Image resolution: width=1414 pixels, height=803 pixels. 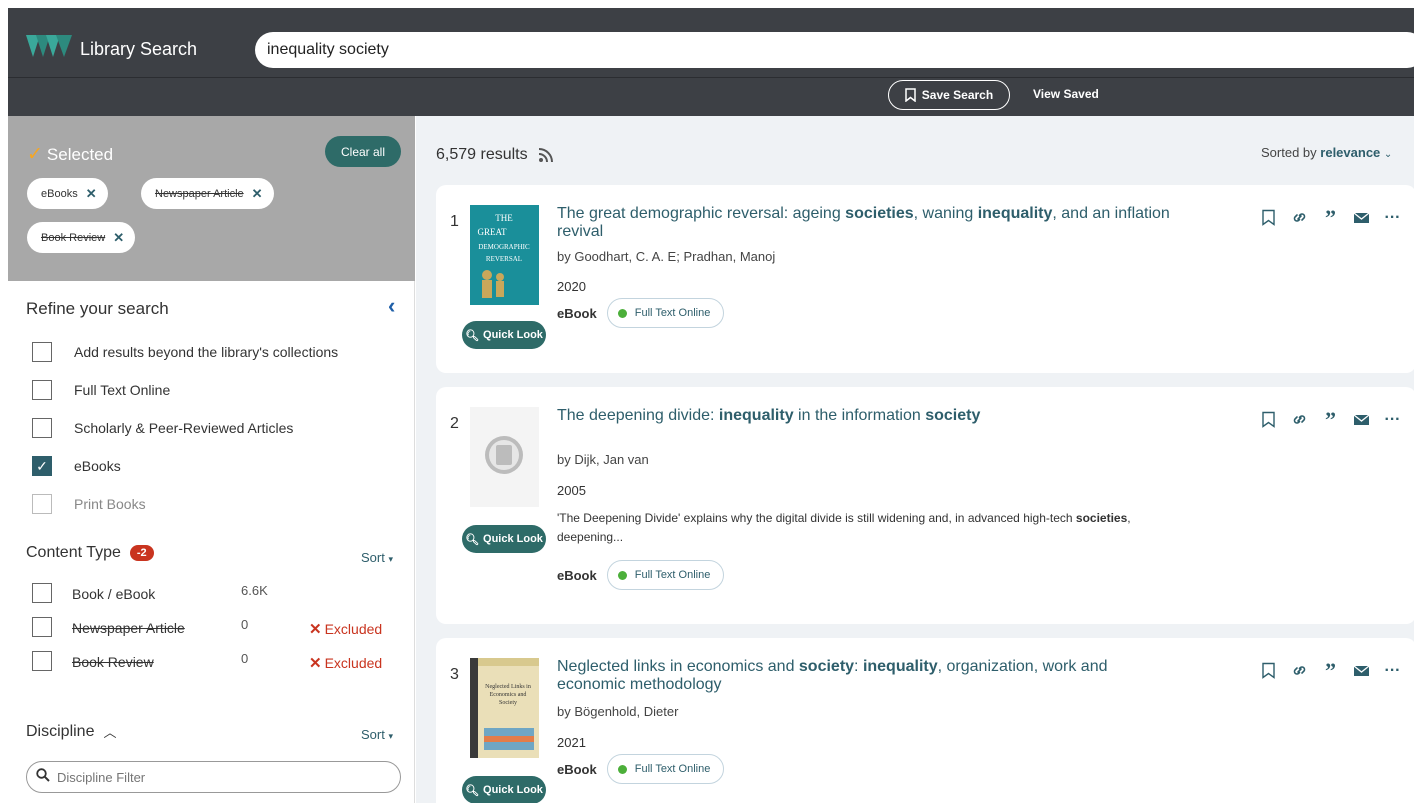 I want to click on checkbox-disabled, so click(x=42, y=504).